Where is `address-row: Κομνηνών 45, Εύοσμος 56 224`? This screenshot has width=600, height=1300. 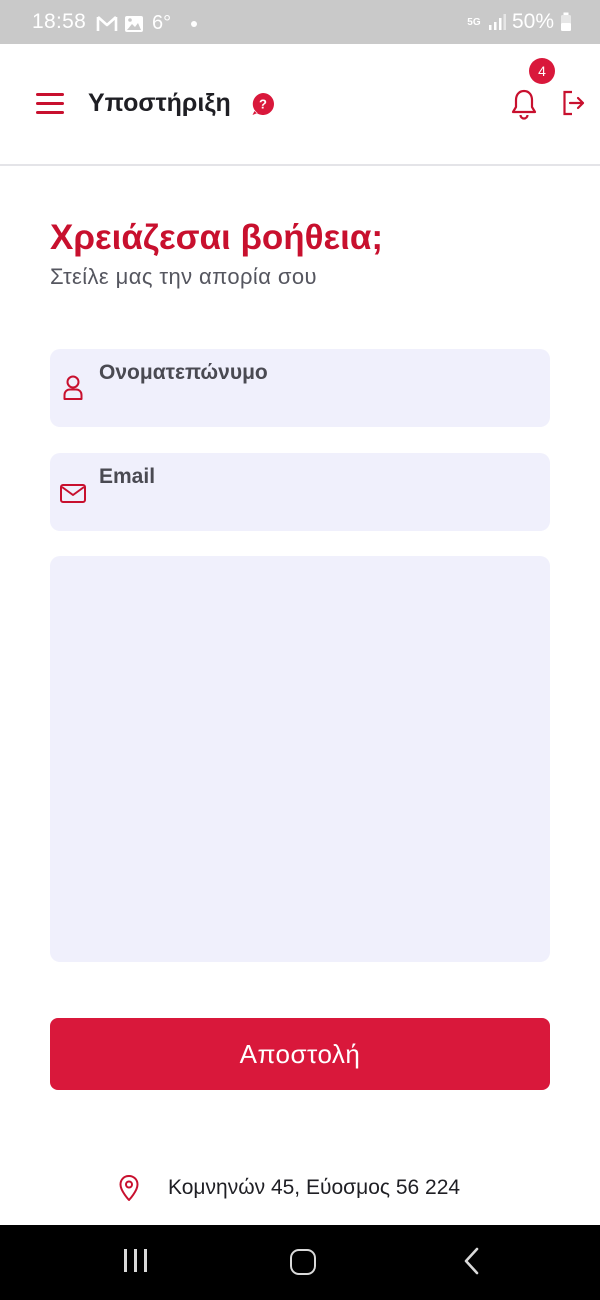
address-row: Κομνηνών 45, Εύοσμος 56 224 is located at coordinates (289, 1188).